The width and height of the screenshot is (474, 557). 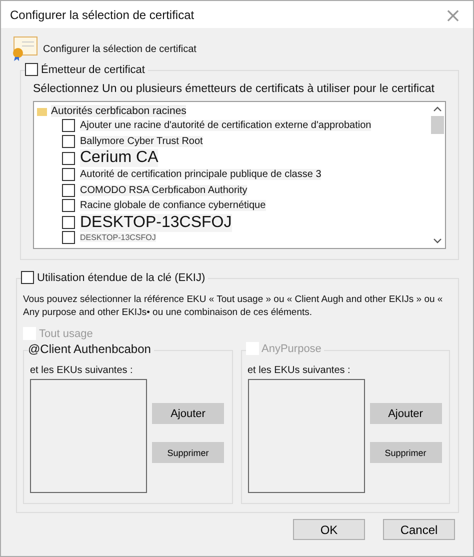 I want to click on certificate-icon, so click(x=24, y=49).